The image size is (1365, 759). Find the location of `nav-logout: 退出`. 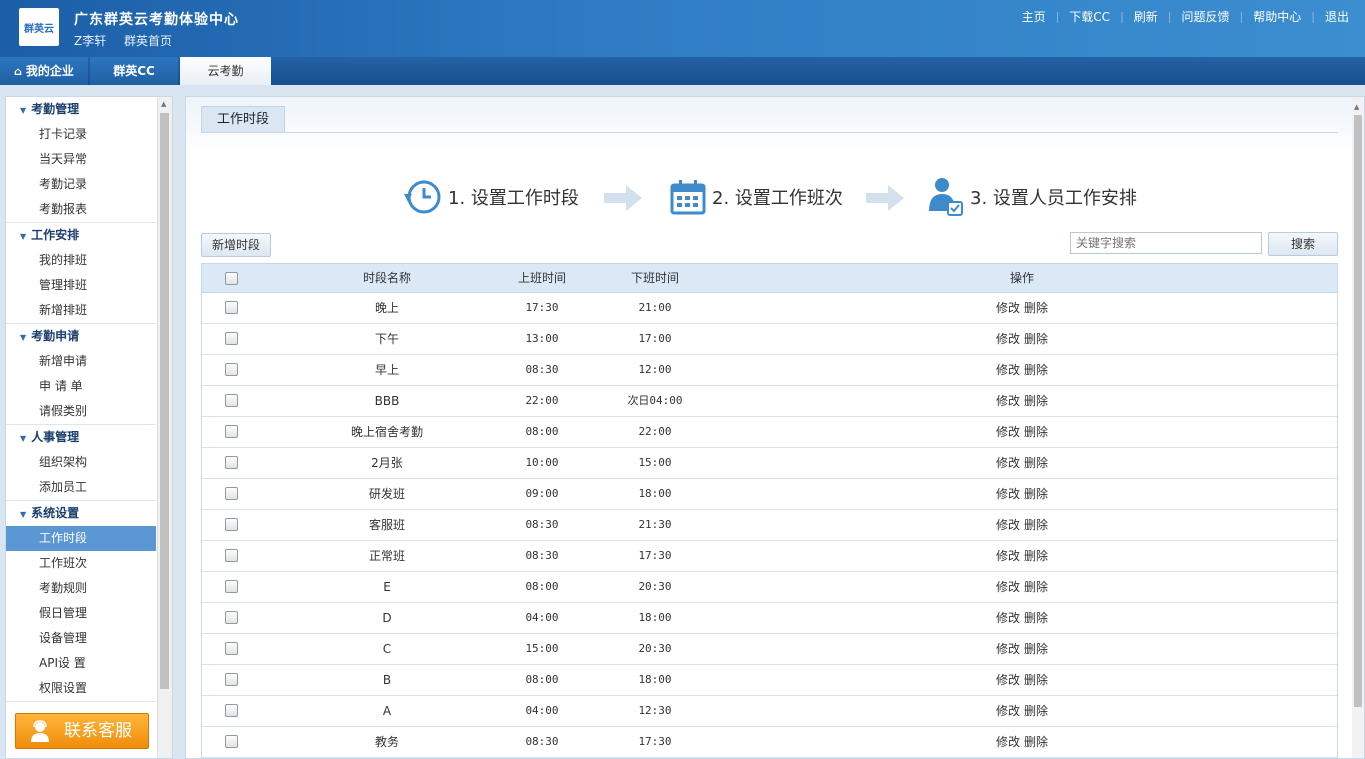

nav-logout: 退出 is located at coordinates (1337, 16).